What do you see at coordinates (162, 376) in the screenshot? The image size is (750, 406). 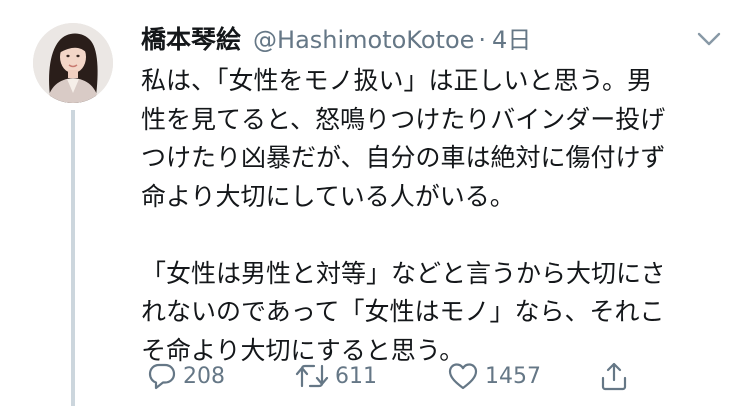 I see `reply-icon` at bounding box center [162, 376].